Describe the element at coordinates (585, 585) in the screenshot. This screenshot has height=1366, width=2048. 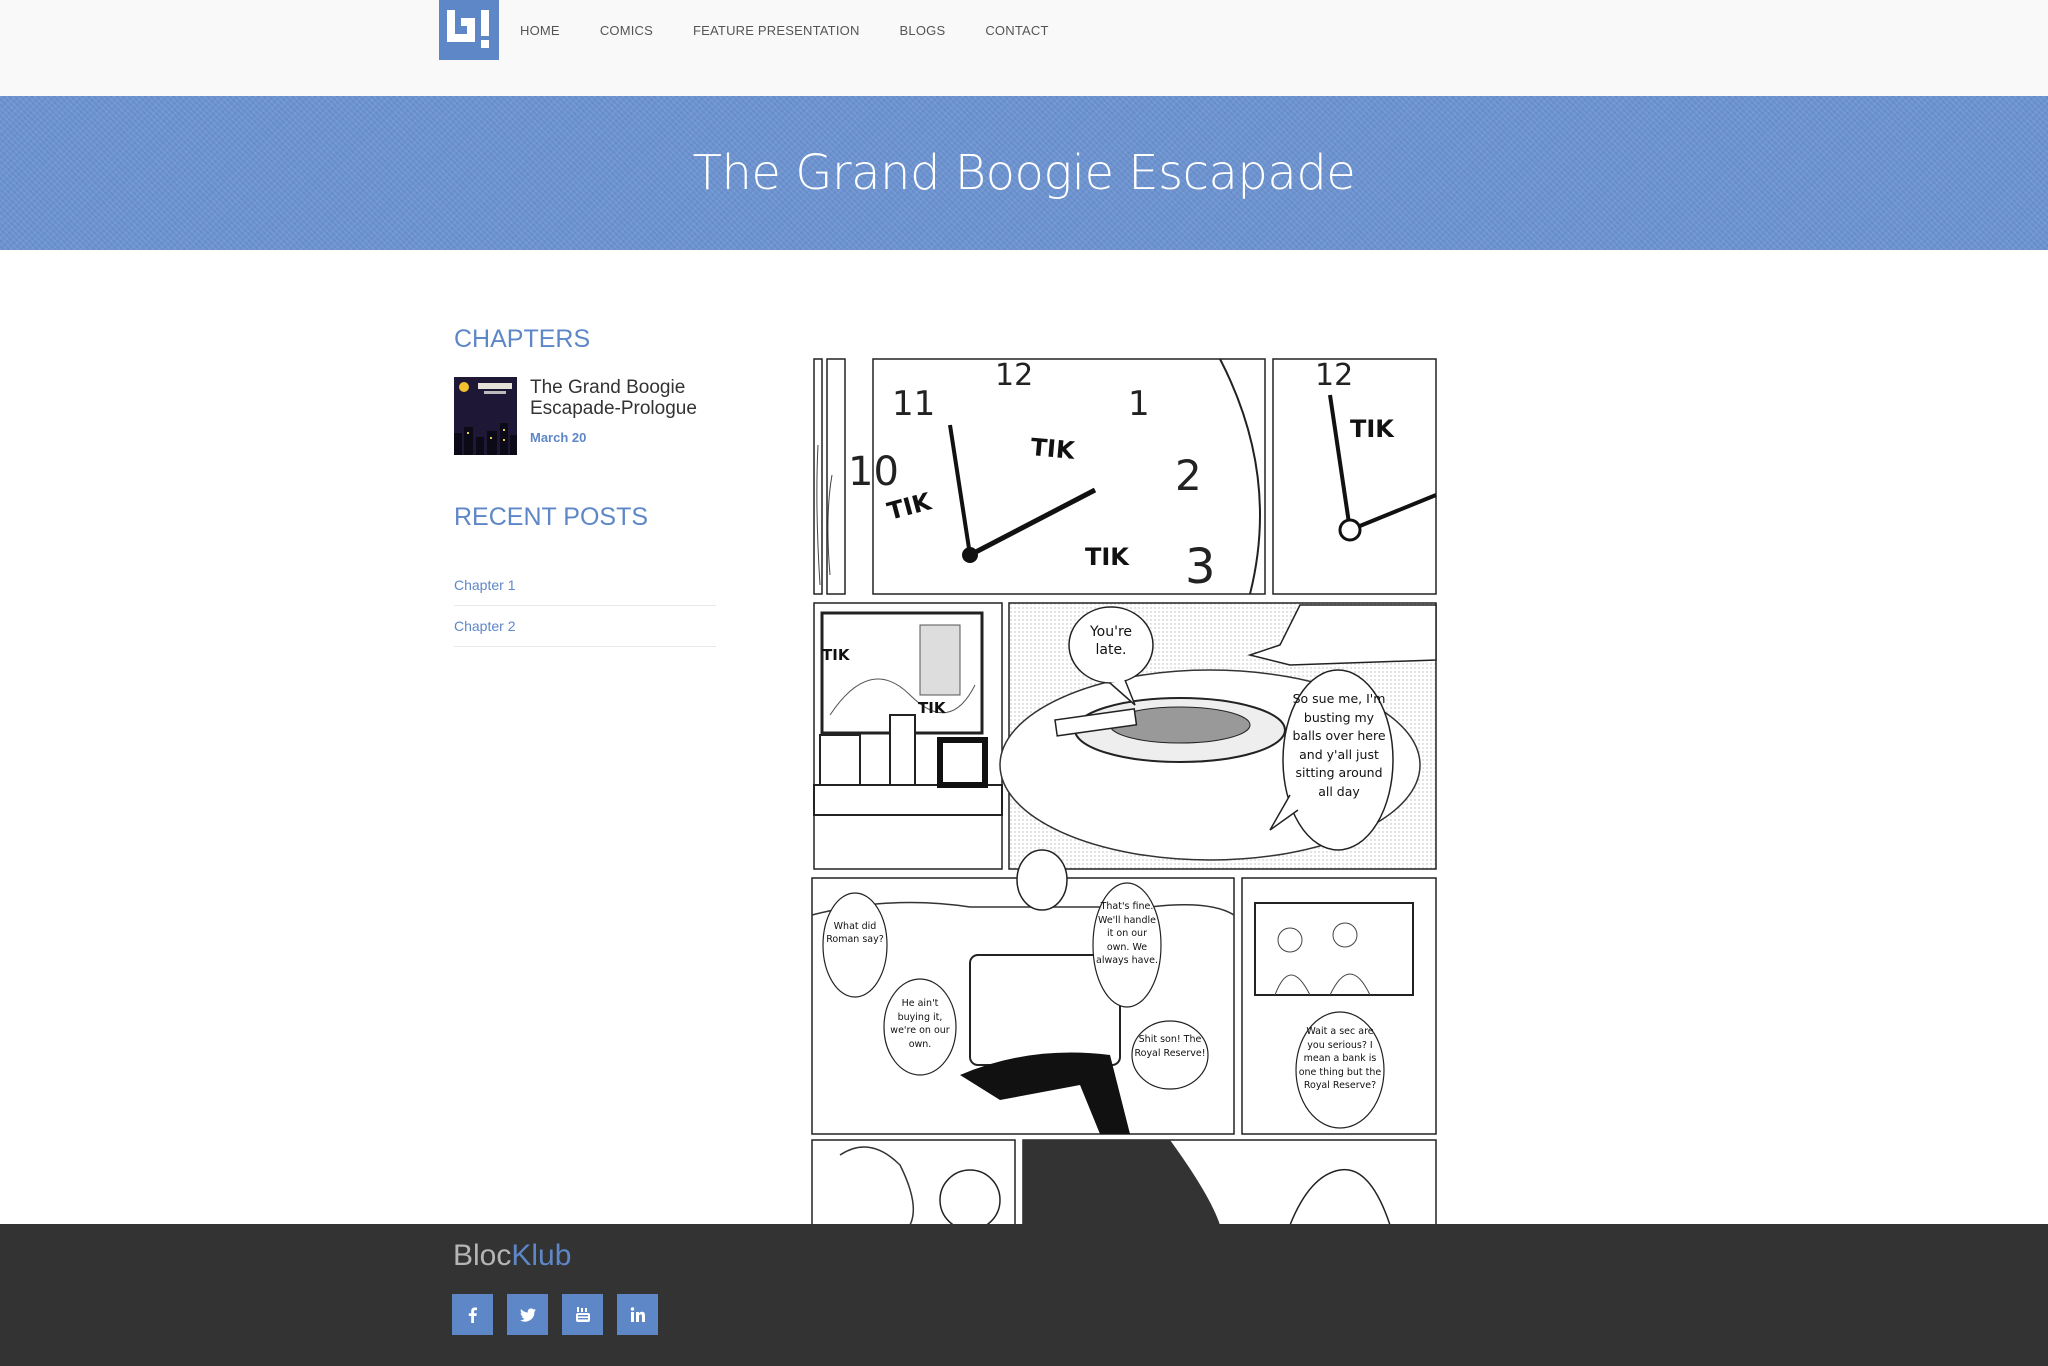
I see `list-item: Chapter 1` at that location.